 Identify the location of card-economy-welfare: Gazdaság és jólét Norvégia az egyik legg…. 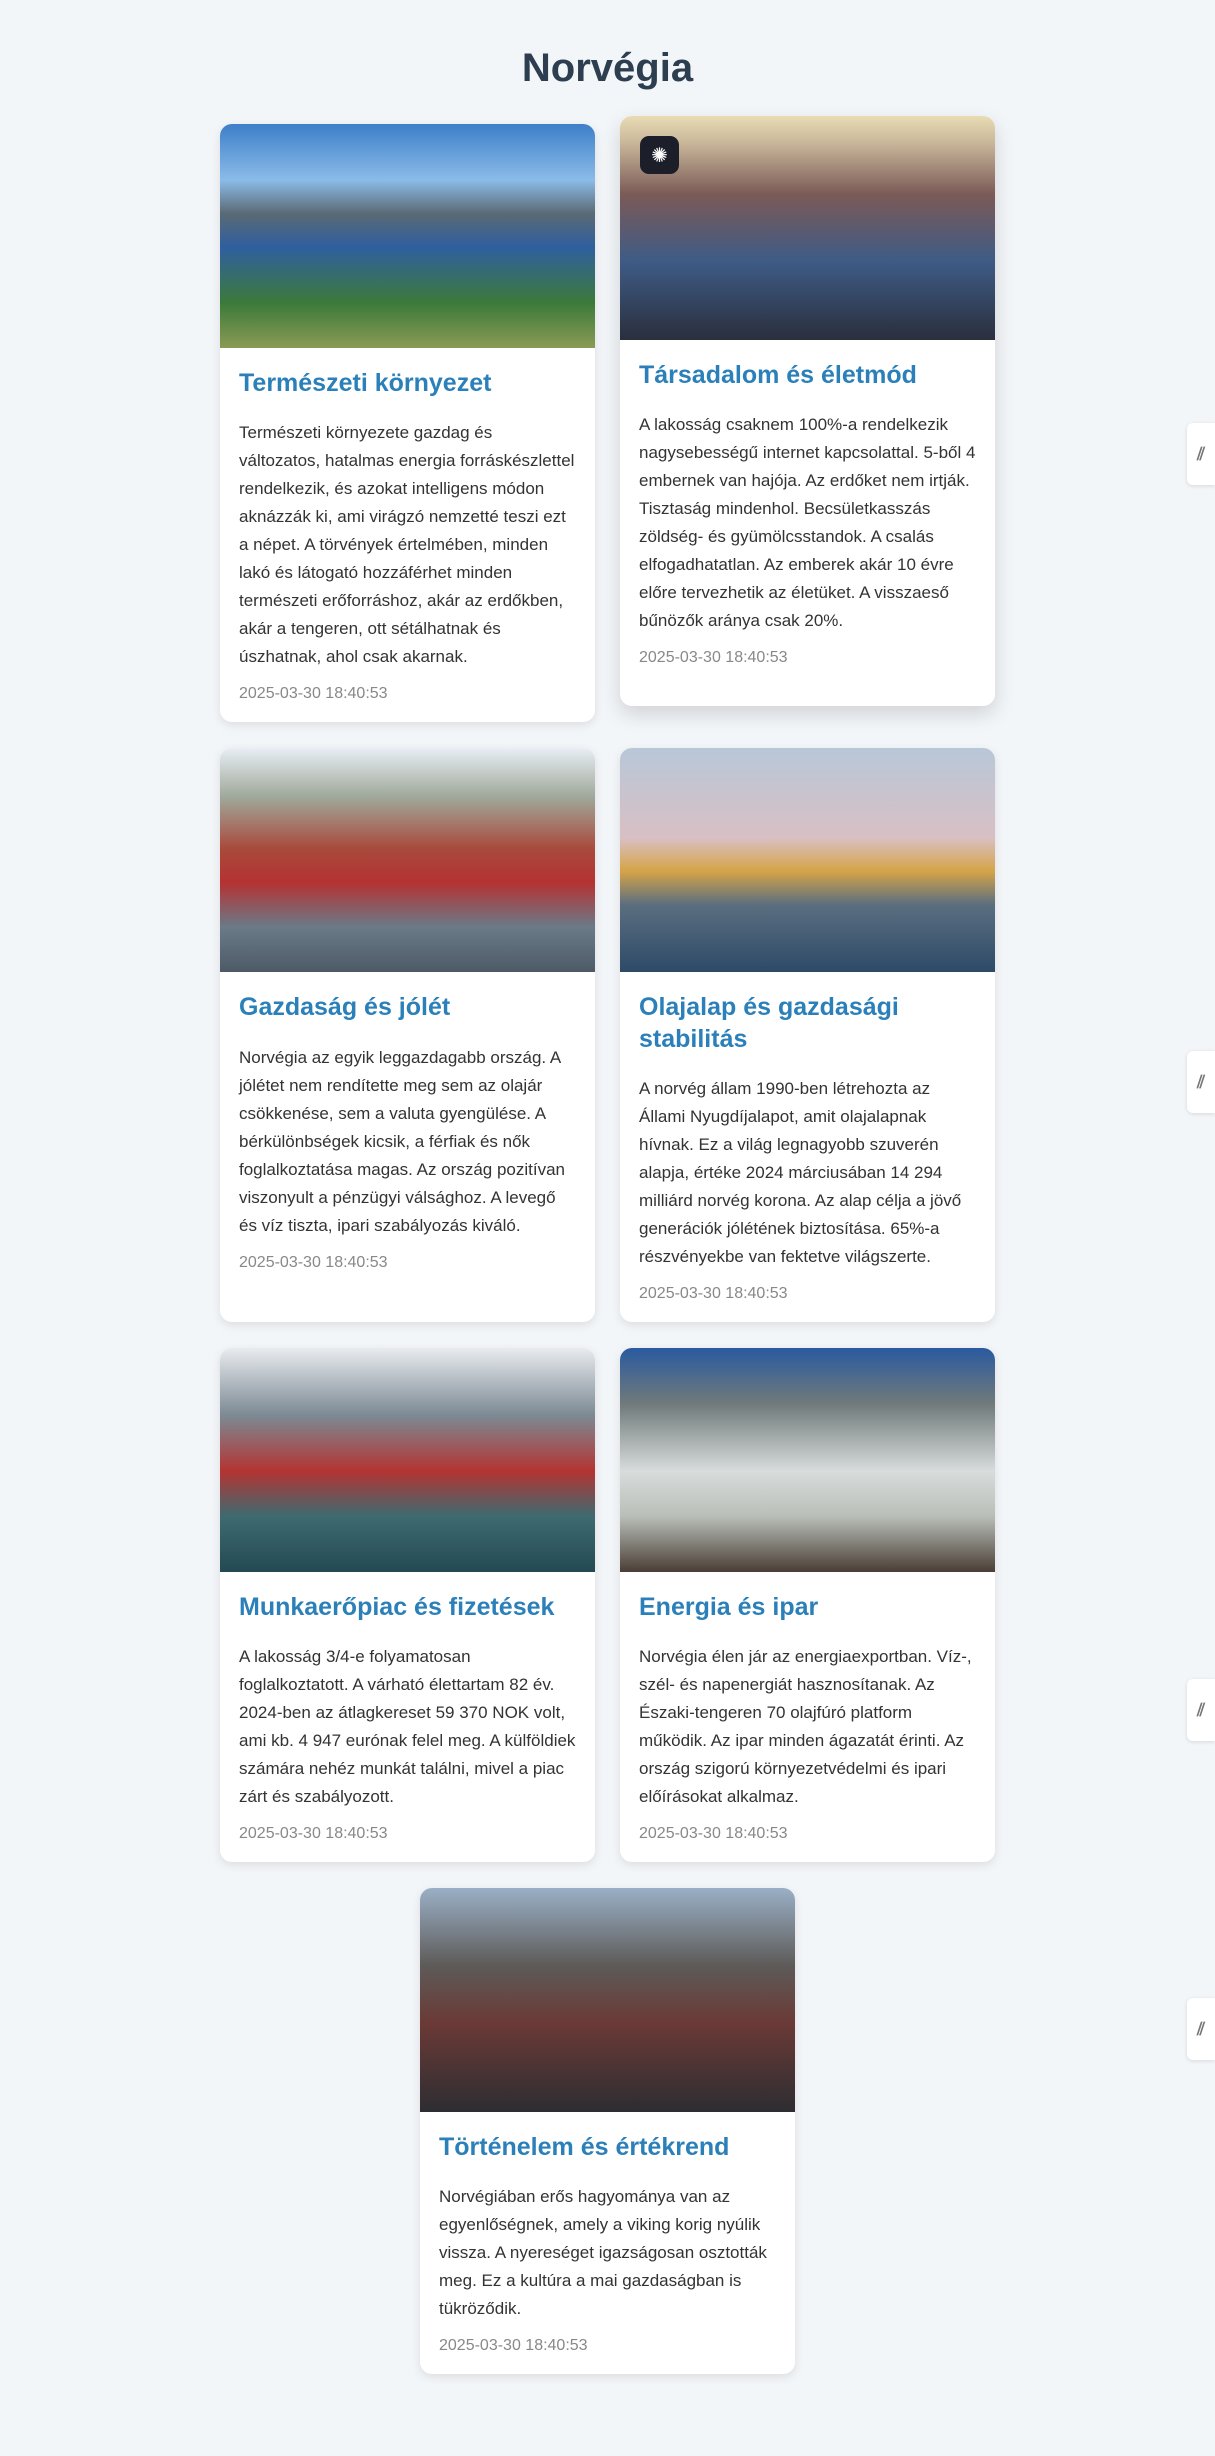
(407, 1035).